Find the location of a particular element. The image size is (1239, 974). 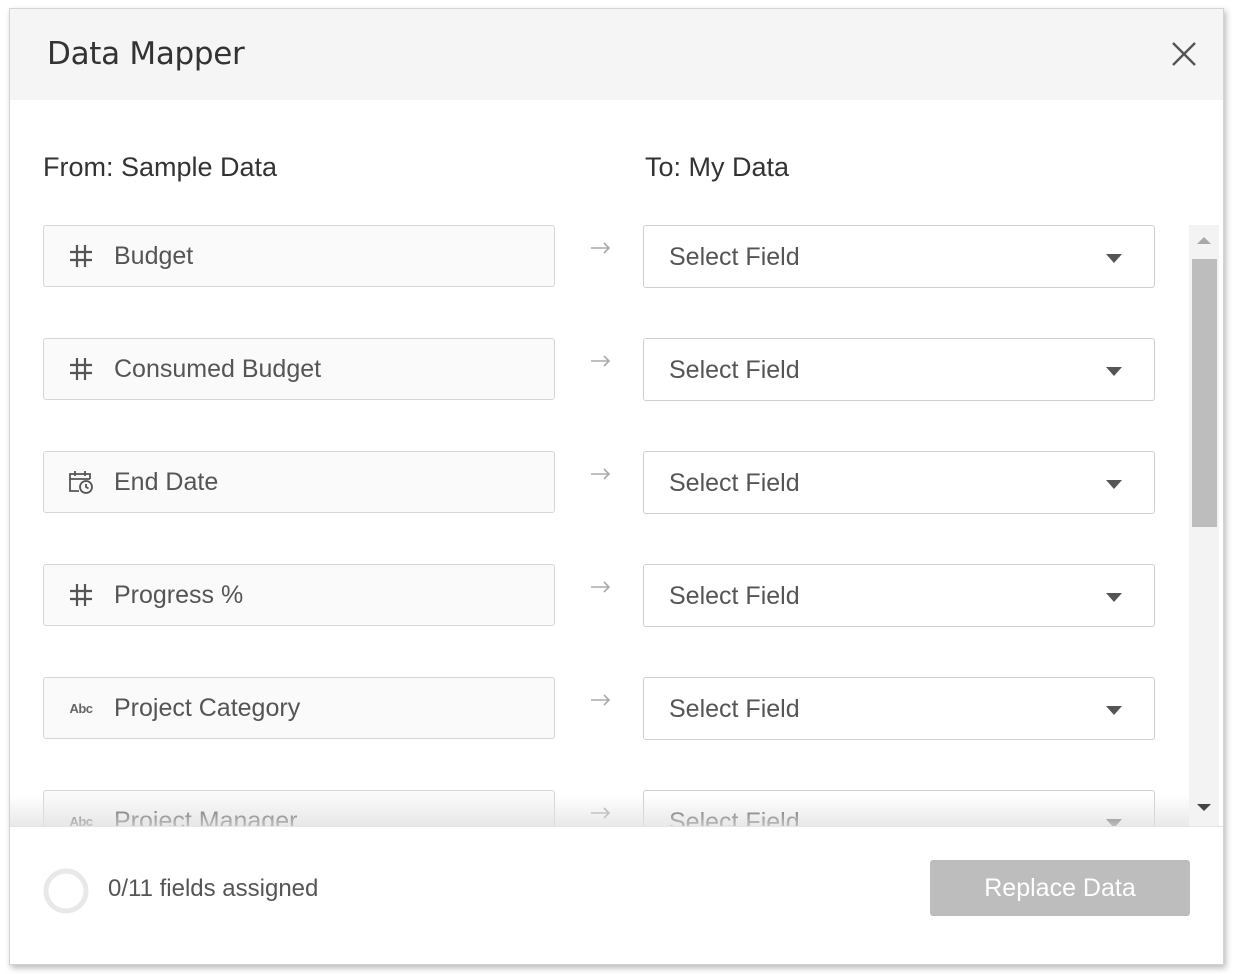

date-icon is located at coordinates (81, 482).